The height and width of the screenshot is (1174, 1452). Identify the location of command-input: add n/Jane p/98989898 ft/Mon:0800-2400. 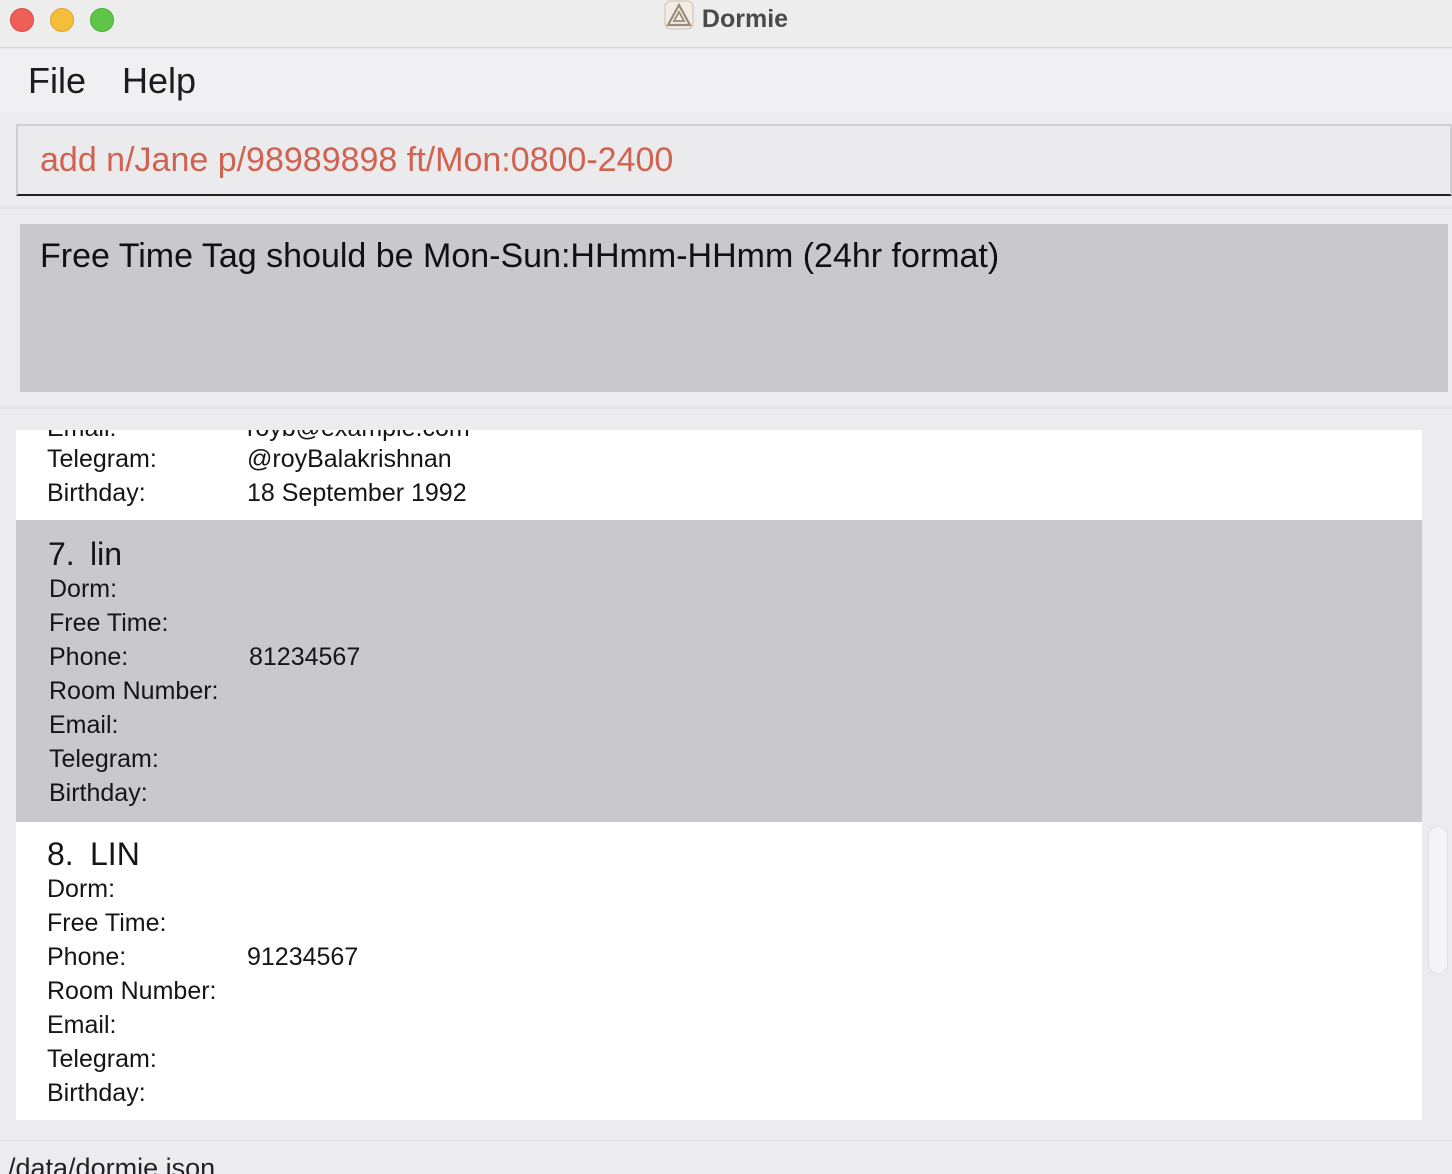
(356, 160).